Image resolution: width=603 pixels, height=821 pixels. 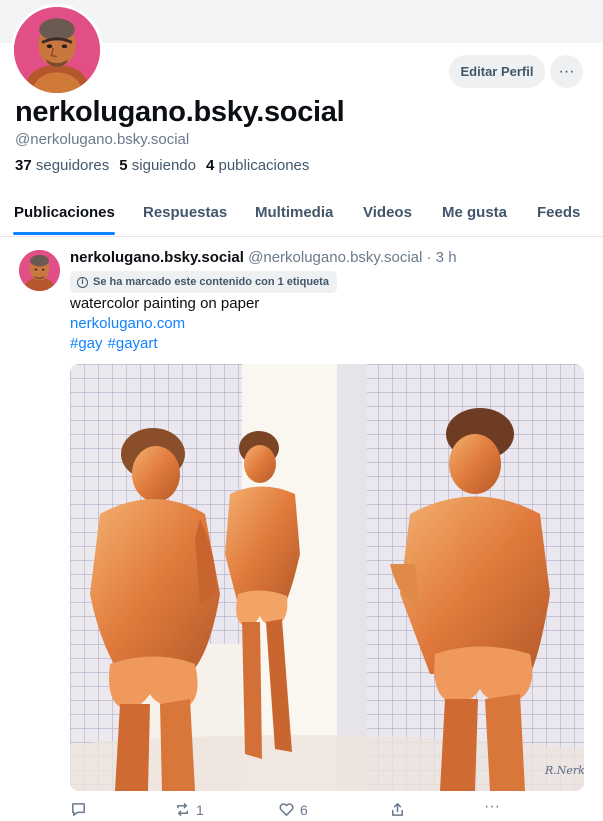 What do you see at coordinates (157, 165) in the screenshot?
I see `following-stat: 5 siguiendo` at bounding box center [157, 165].